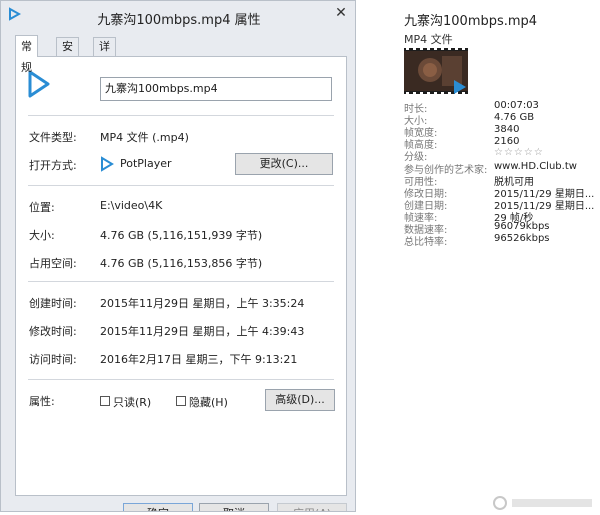 The height and width of the screenshot is (515, 600). What do you see at coordinates (146, 163) in the screenshot?
I see `opens-with-value: PotPlayer` at bounding box center [146, 163].